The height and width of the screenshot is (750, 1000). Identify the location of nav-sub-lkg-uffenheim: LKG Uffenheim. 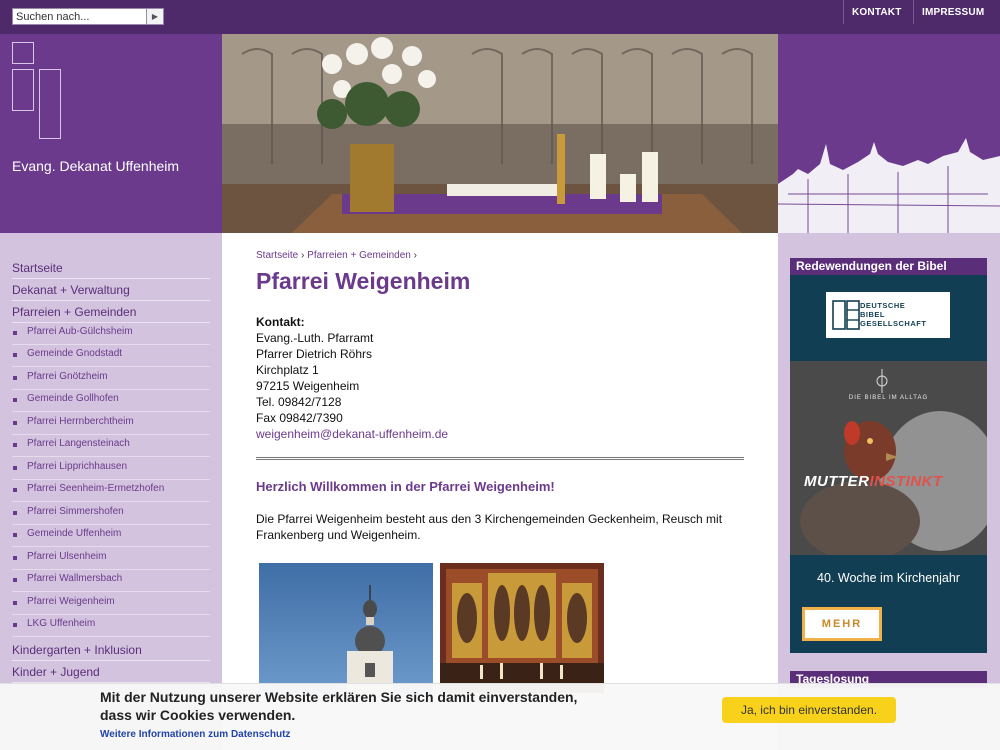
(111, 627).